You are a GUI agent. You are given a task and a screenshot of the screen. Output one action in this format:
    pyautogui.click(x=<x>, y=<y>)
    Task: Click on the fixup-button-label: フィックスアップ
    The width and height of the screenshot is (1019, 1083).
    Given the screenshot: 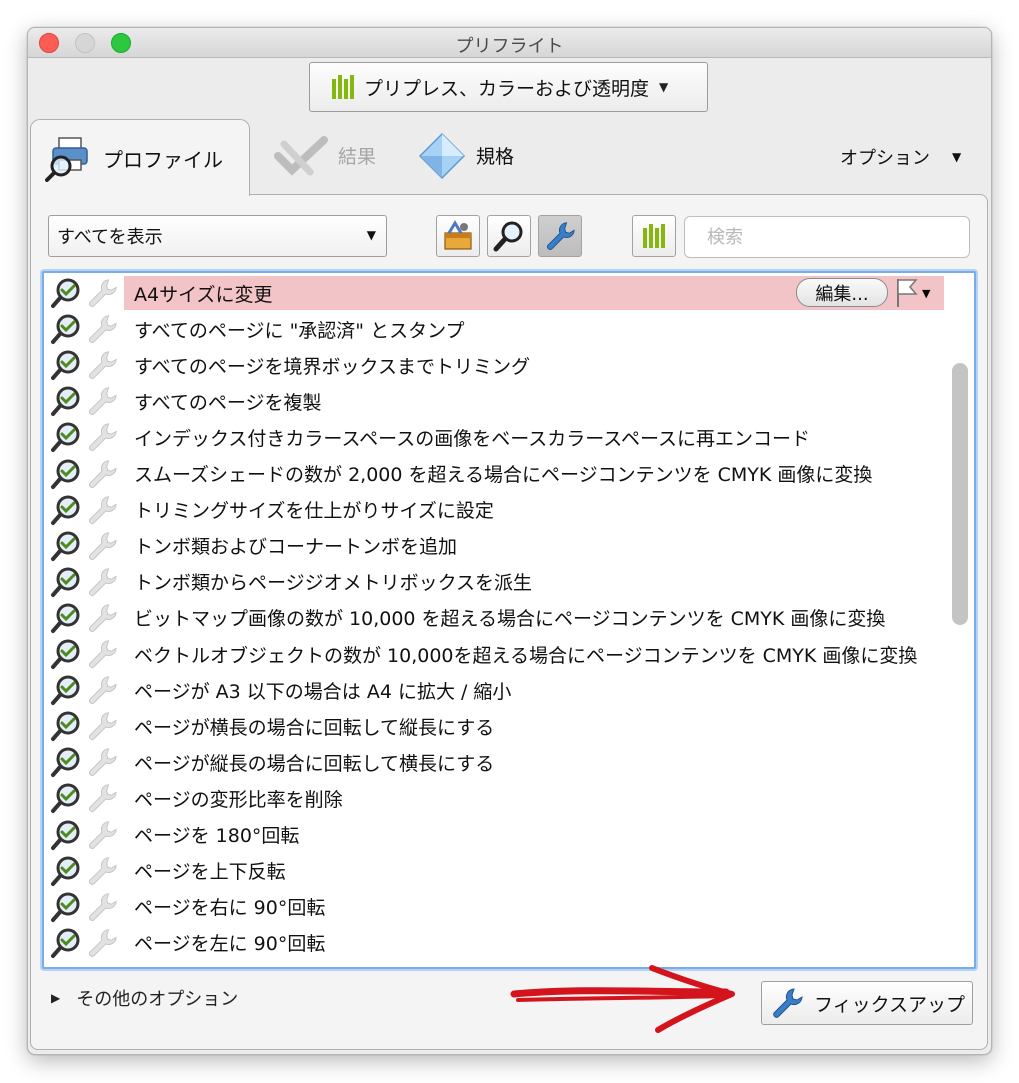 What is the action you would take?
    pyautogui.click(x=890, y=1004)
    